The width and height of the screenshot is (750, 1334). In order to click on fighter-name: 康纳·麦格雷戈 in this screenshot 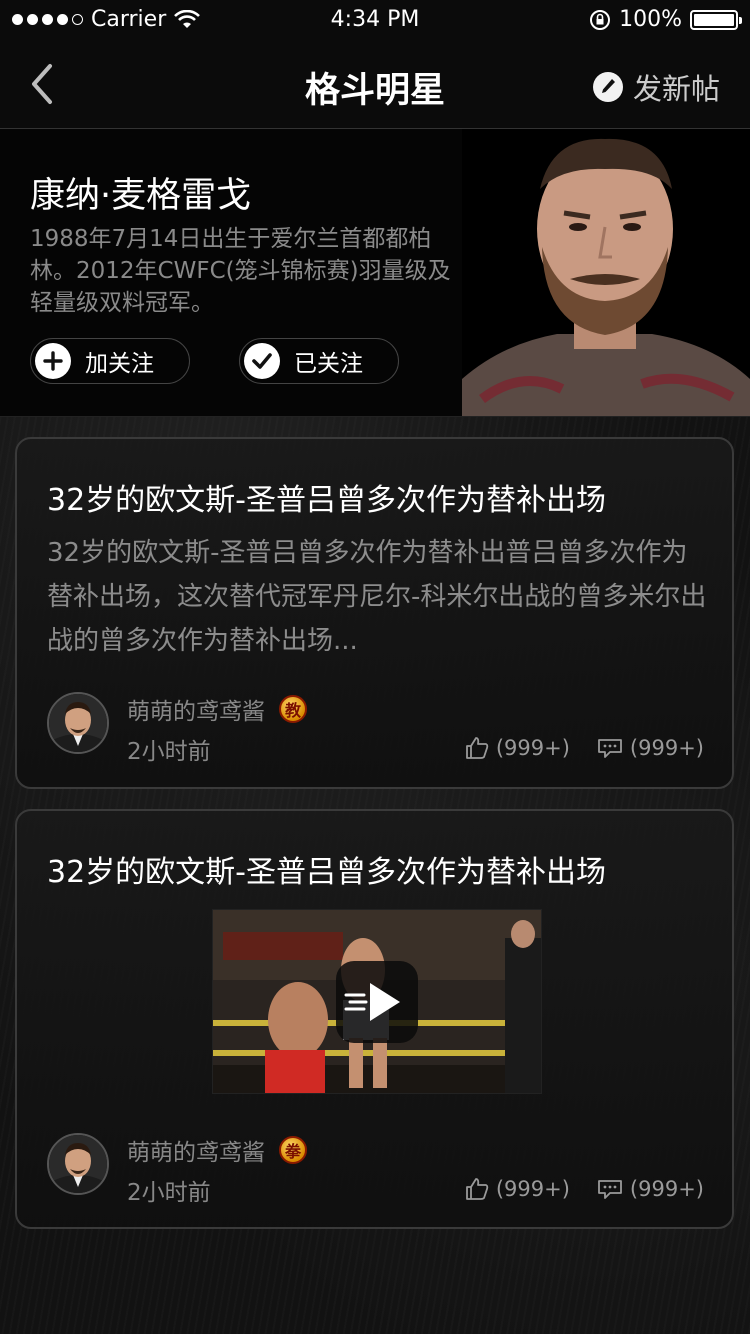, I will do `click(141, 196)`.